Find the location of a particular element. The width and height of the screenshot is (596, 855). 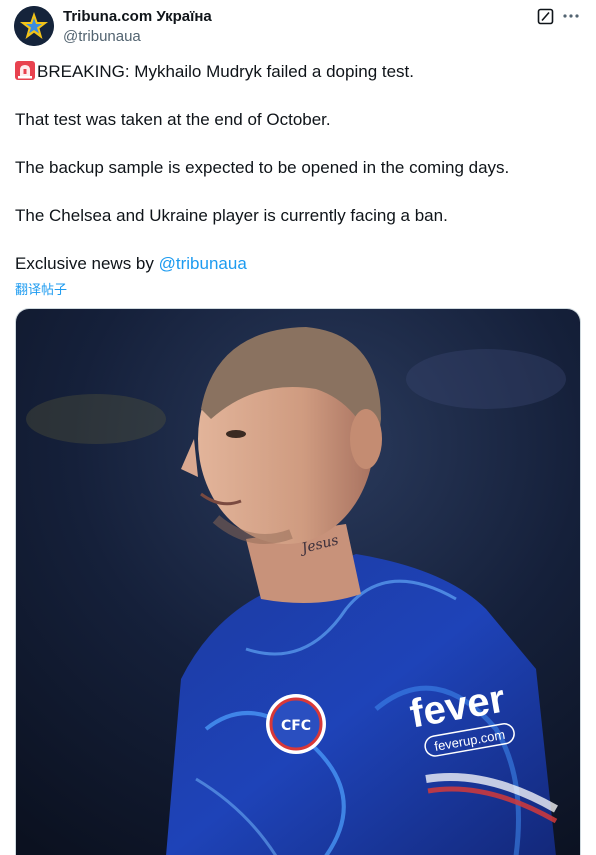

svg-text: CFC is located at coordinates (296, 726).